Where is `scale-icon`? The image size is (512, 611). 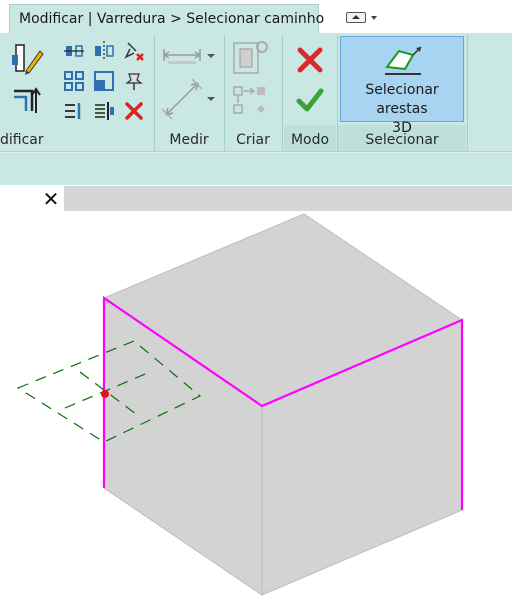 scale-icon is located at coordinates (104, 81).